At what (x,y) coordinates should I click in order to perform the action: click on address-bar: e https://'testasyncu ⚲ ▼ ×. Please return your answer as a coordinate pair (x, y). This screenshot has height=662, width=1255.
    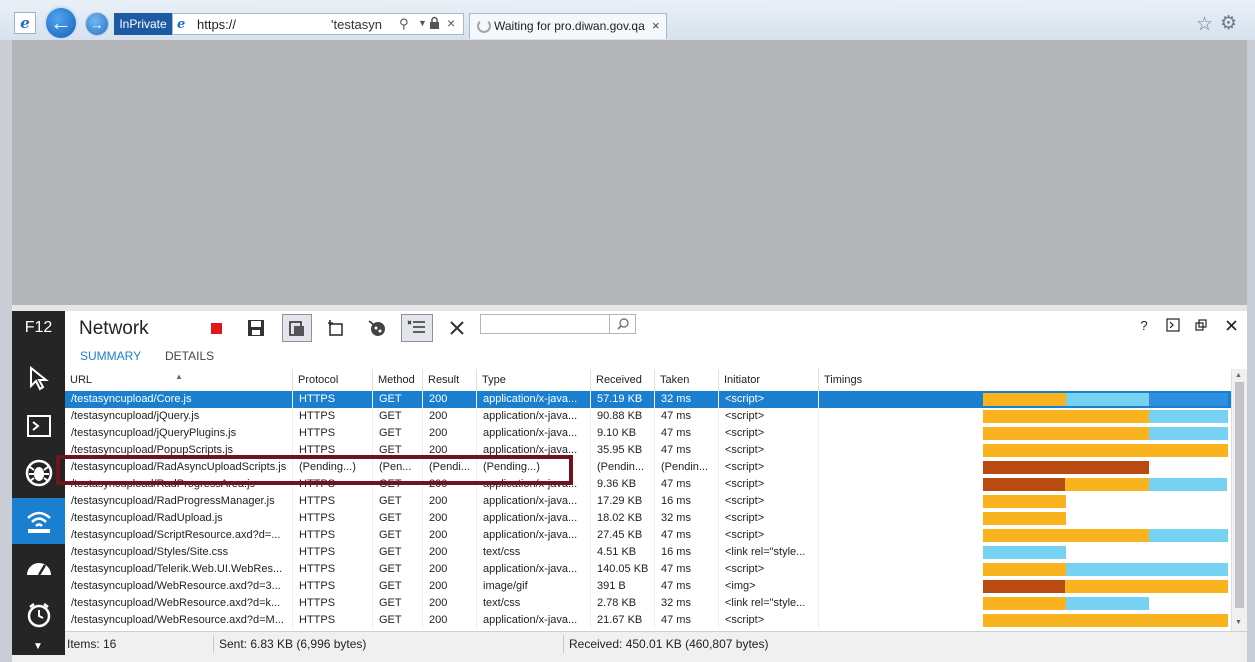
    Looking at the image, I should click on (318, 24).